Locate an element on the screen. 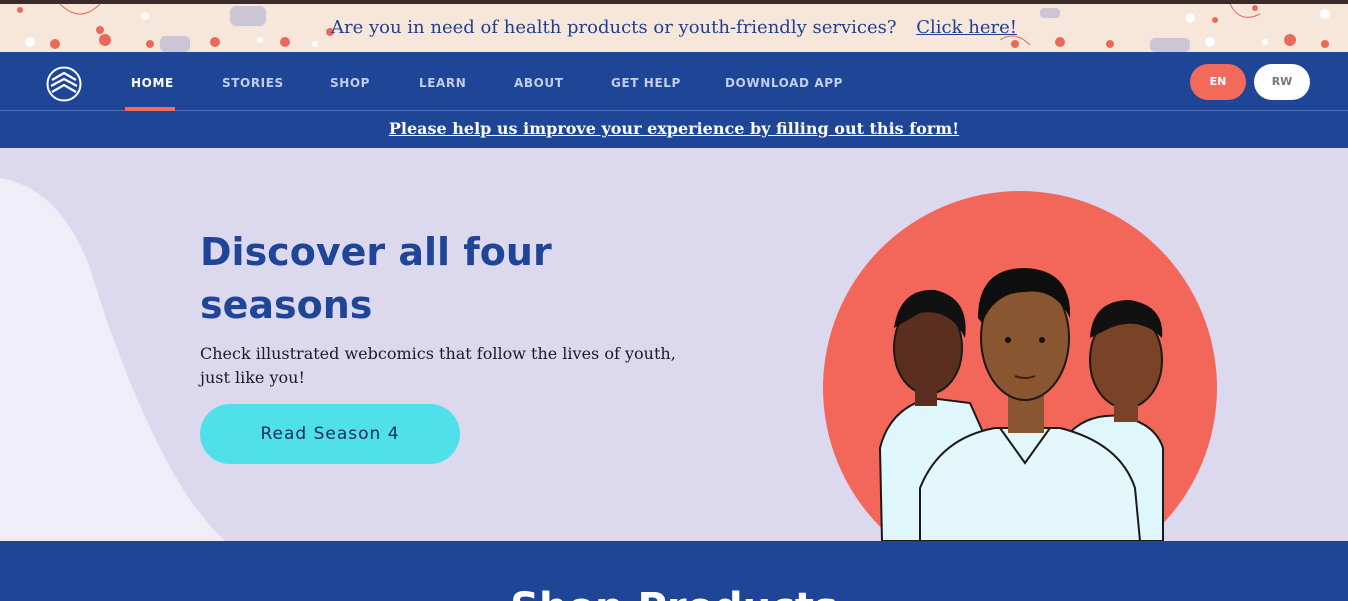 Image resolution: width=1348 pixels, height=601 pixels. announcement-link: Click here! is located at coordinates (966, 27).